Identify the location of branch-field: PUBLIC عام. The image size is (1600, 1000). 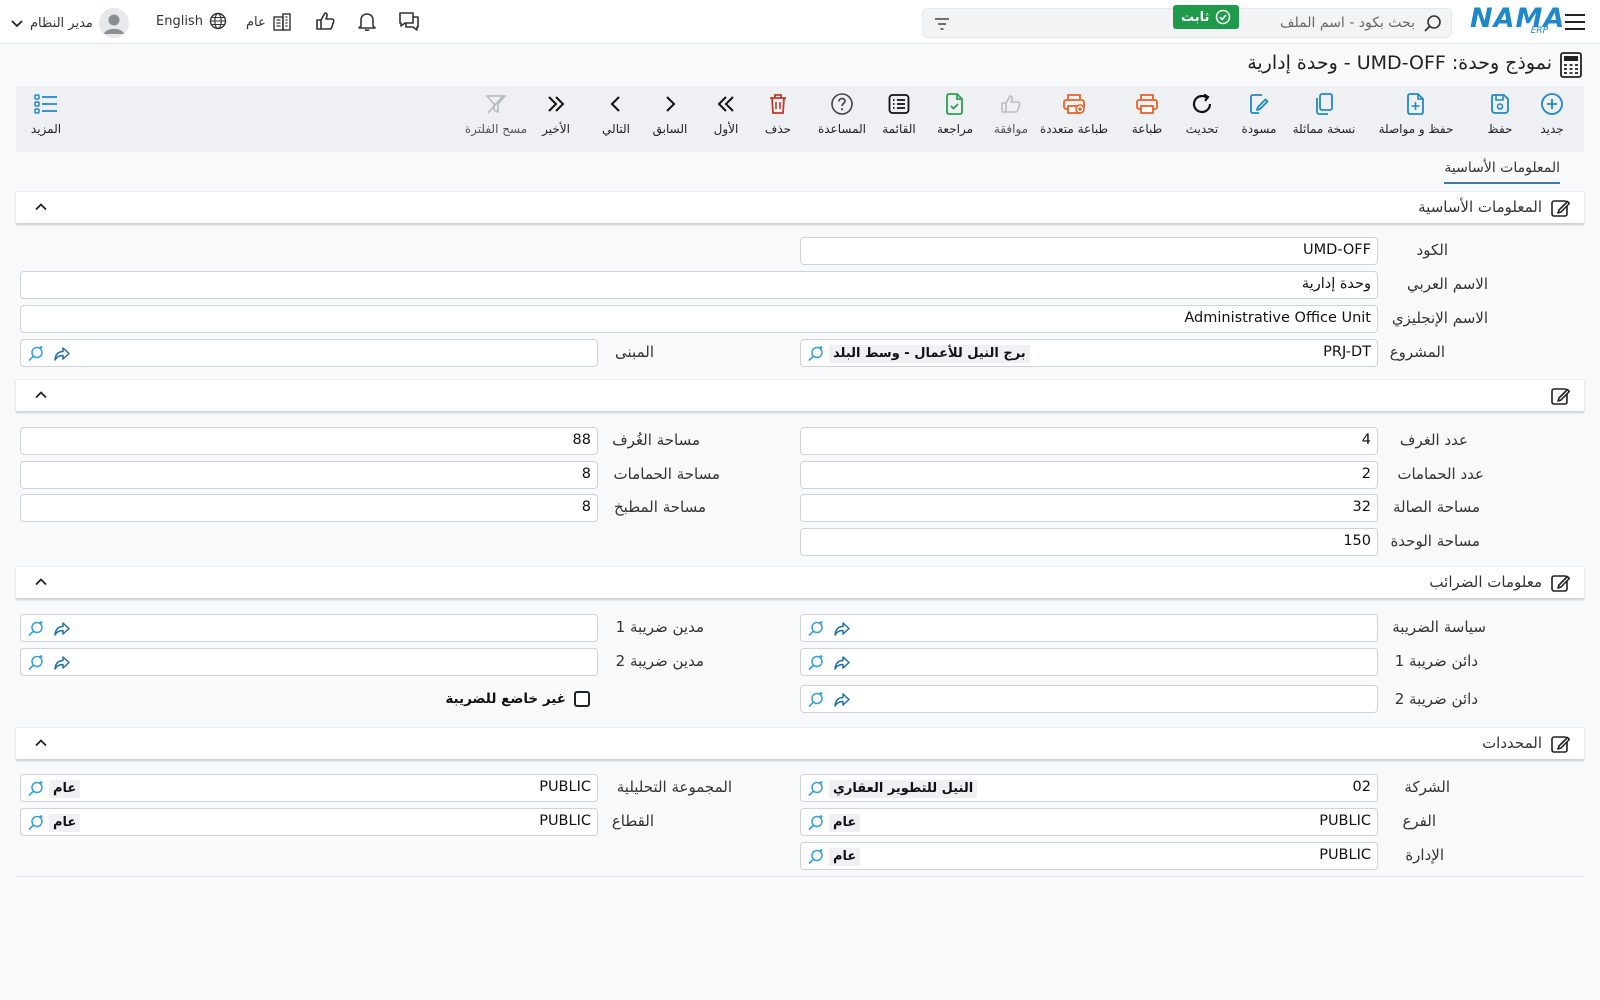
(1089, 822).